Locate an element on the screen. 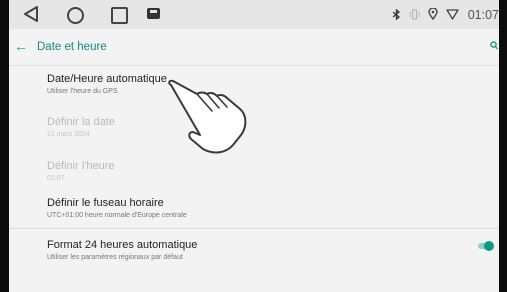 Image resolution: width=507 pixels, height=292 pixels. setting-title: Format 24 heures automatique is located at coordinates (122, 245).